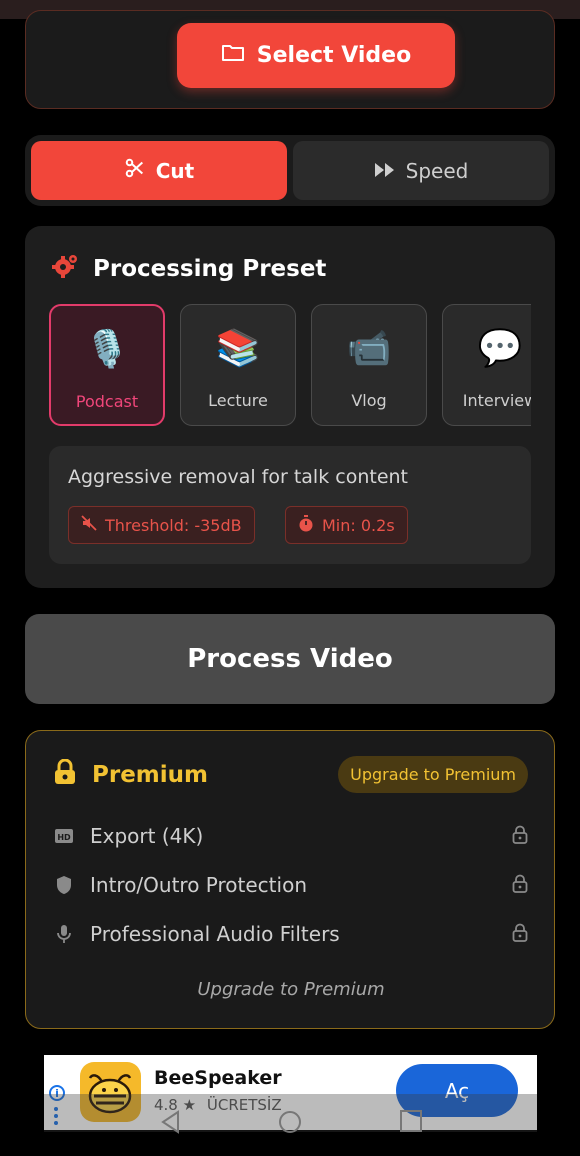 The image size is (580, 1156). Describe the element at coordinates (306, 525) in the screenshot. I see `timer-icon` at that location.